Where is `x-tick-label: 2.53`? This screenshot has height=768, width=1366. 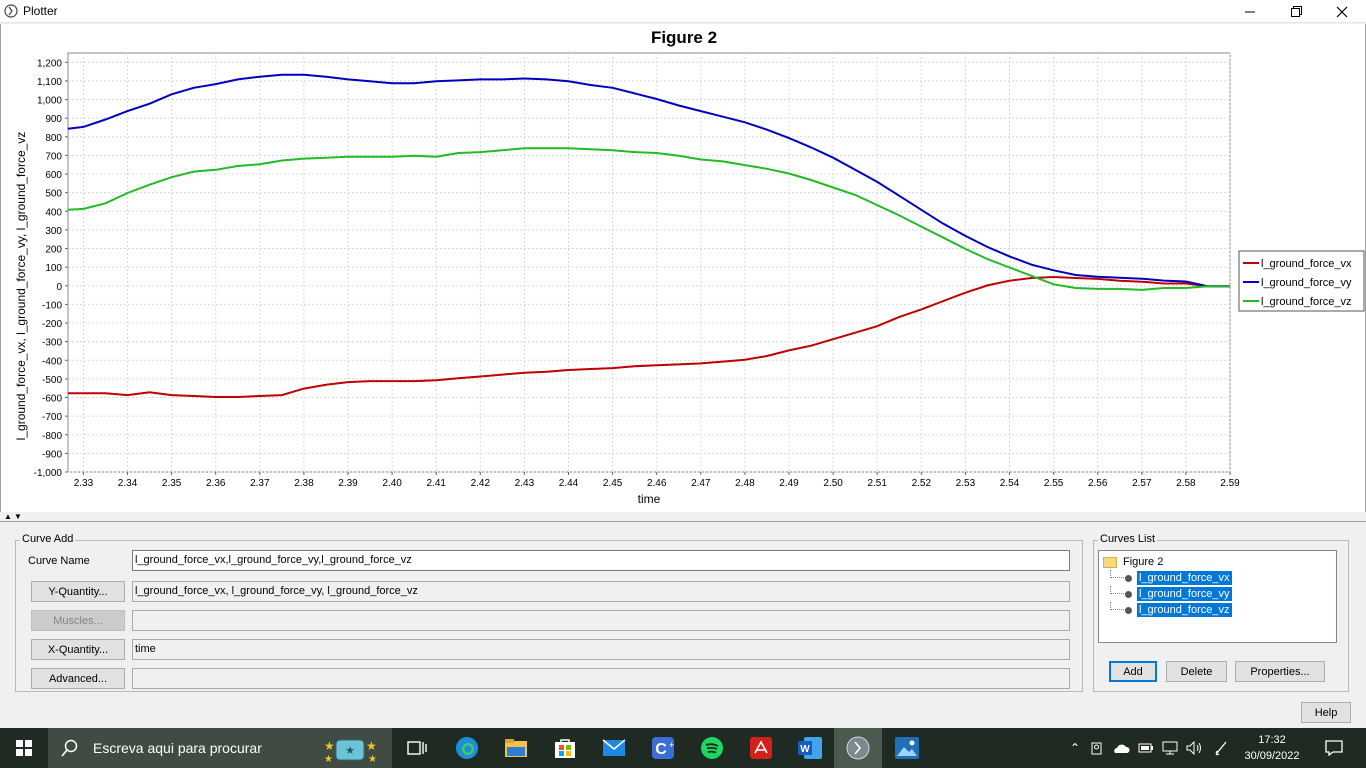 x-tick-label: 2.53 is located at coordinates (966, 483).